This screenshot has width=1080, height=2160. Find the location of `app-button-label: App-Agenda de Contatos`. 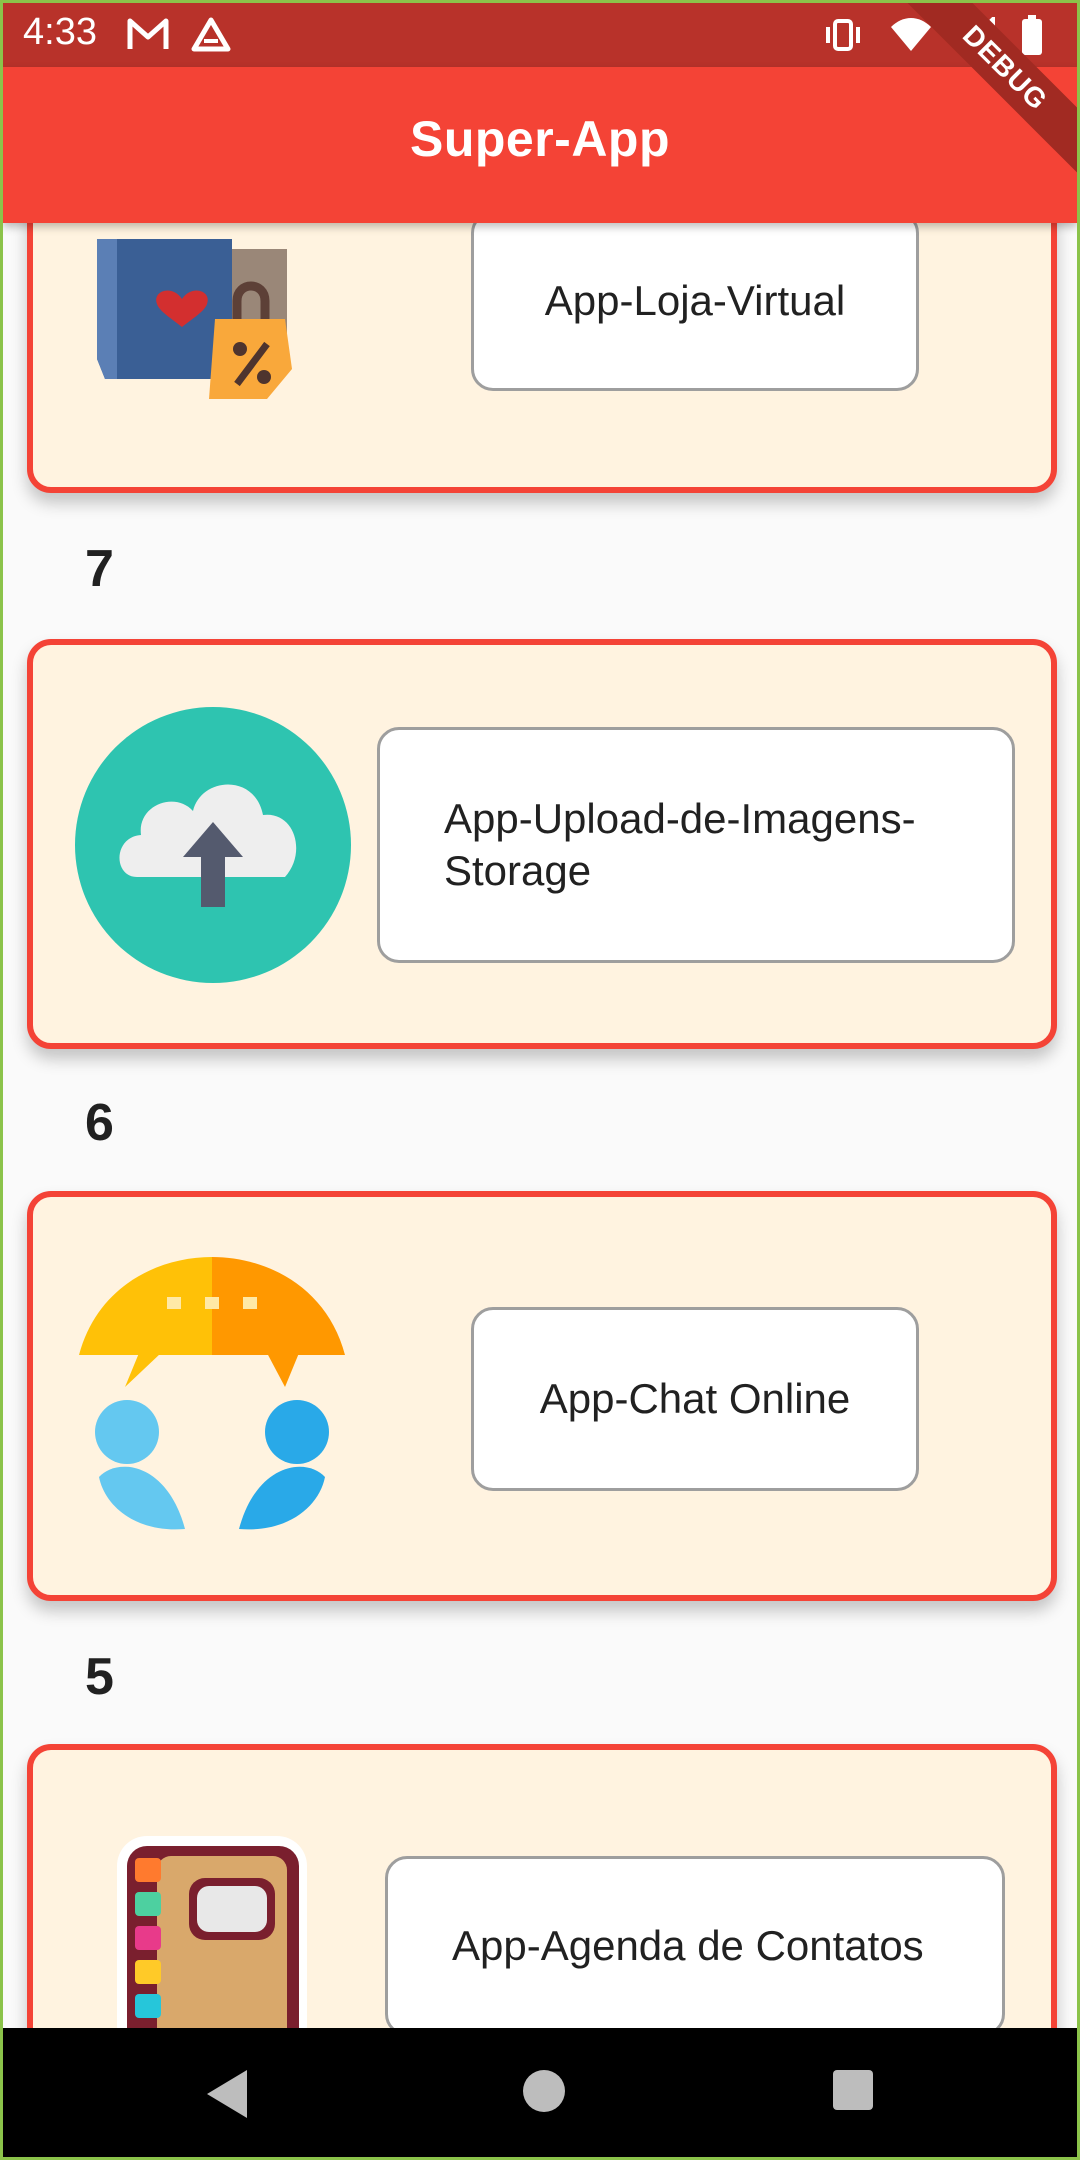

app-button-label: App-Agenda de Contatos is located at coordinates (688, 1945).